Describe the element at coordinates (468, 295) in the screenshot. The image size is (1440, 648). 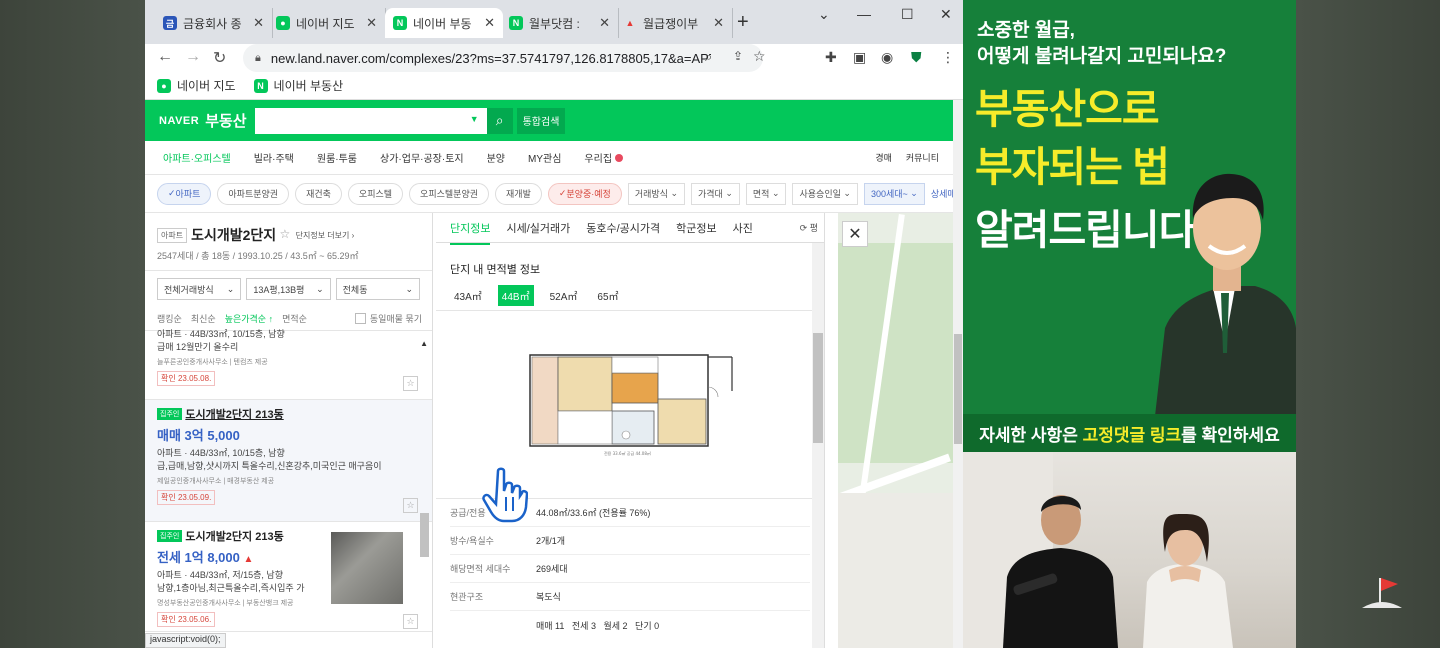
I see `area-tab-43a: 43A㎡` at that location.